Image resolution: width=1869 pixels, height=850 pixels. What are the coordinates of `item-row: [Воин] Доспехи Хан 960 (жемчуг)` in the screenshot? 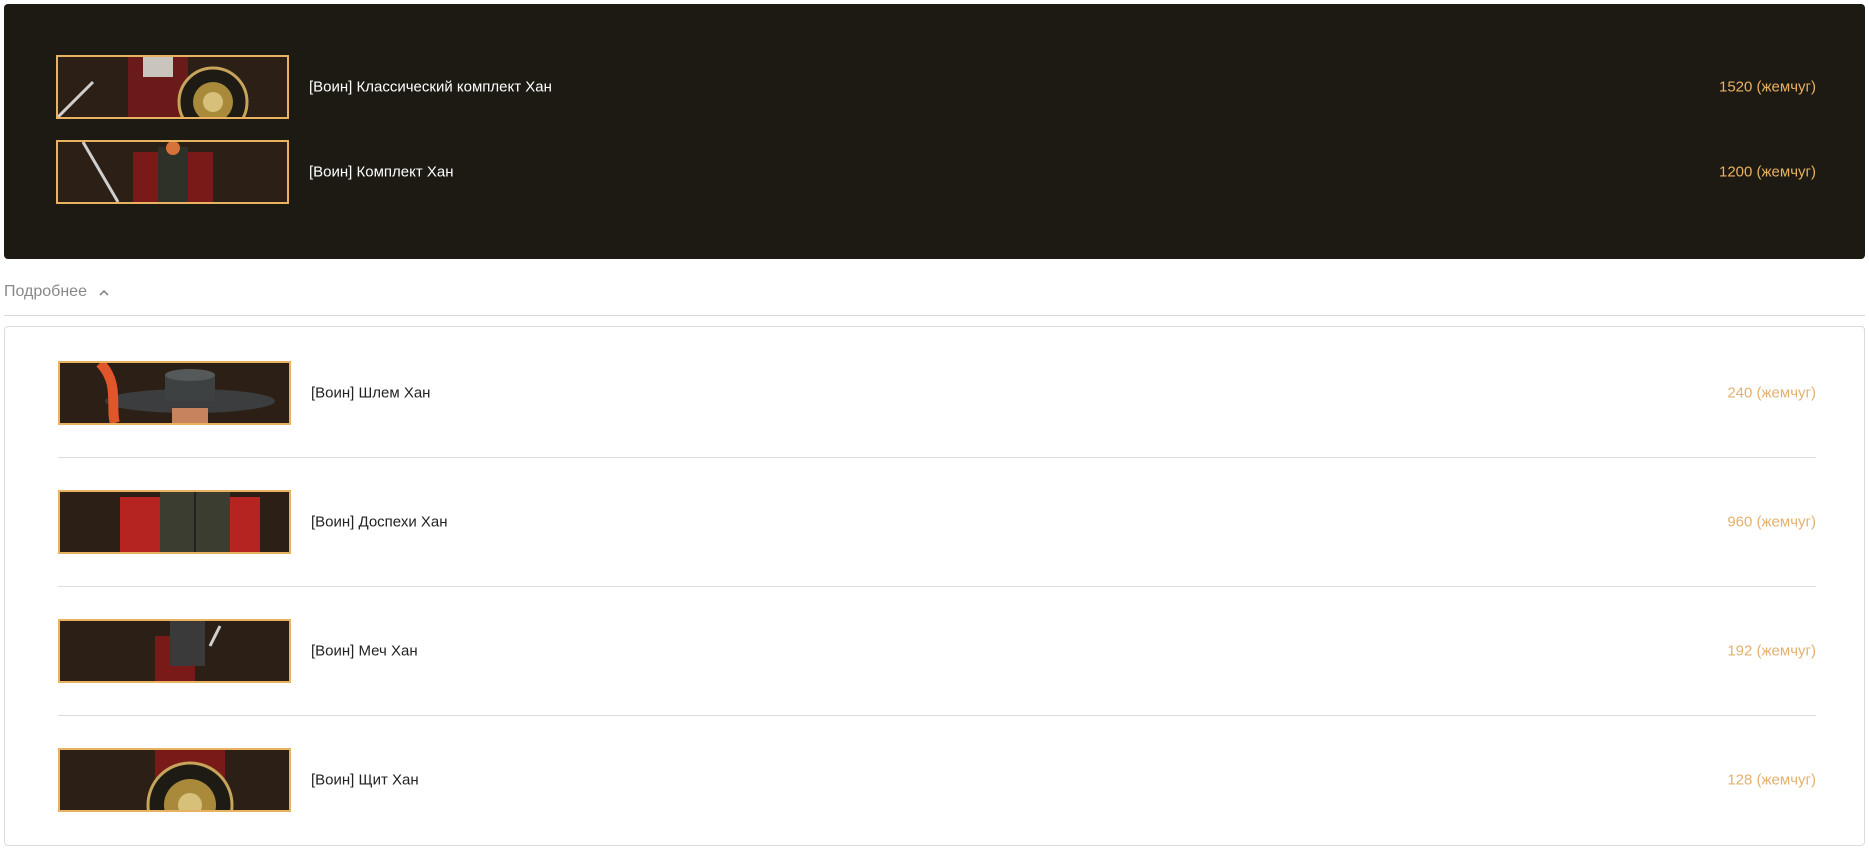 It's located at (937, 522).